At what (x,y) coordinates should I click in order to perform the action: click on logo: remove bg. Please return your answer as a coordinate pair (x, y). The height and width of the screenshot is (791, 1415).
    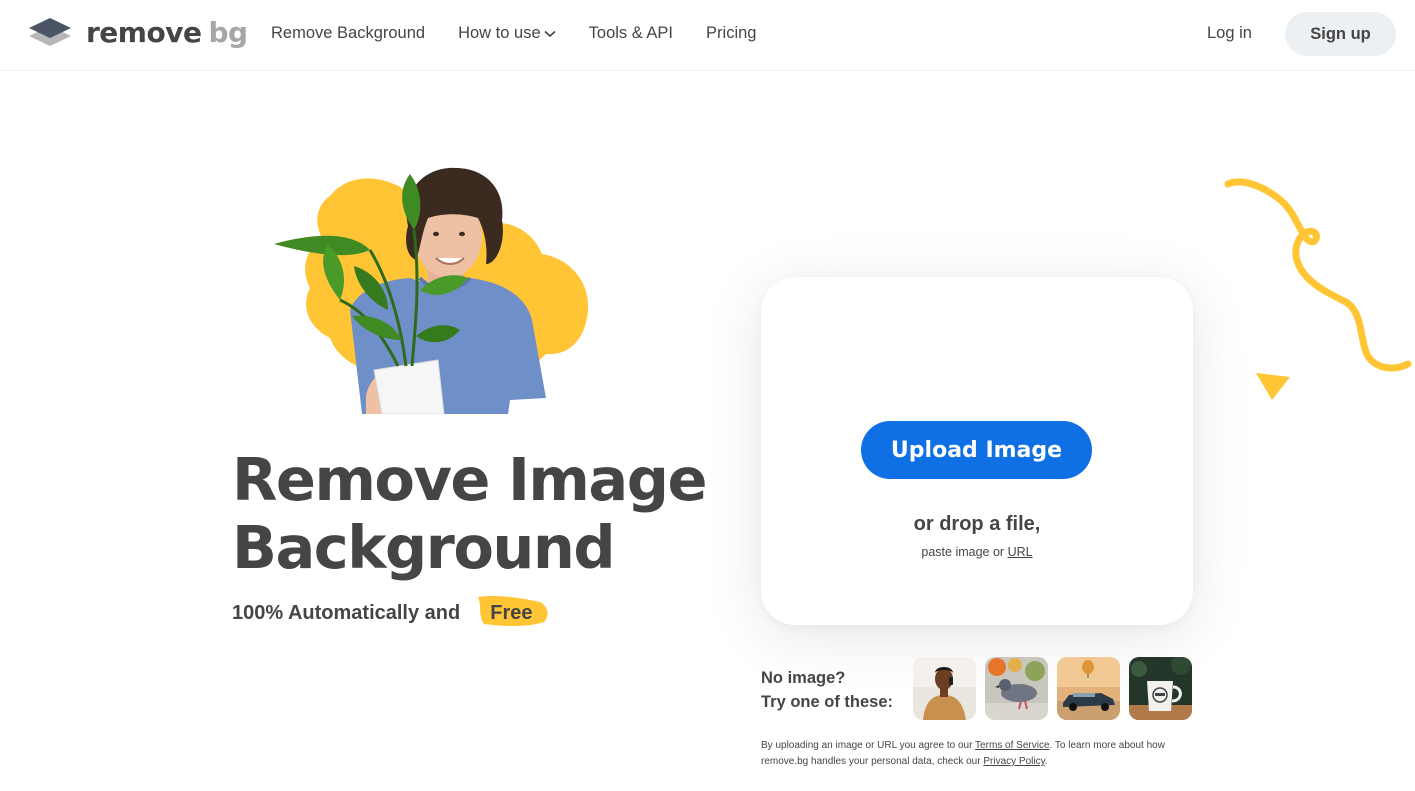
    Looking at the image, I should click on (138, 33).